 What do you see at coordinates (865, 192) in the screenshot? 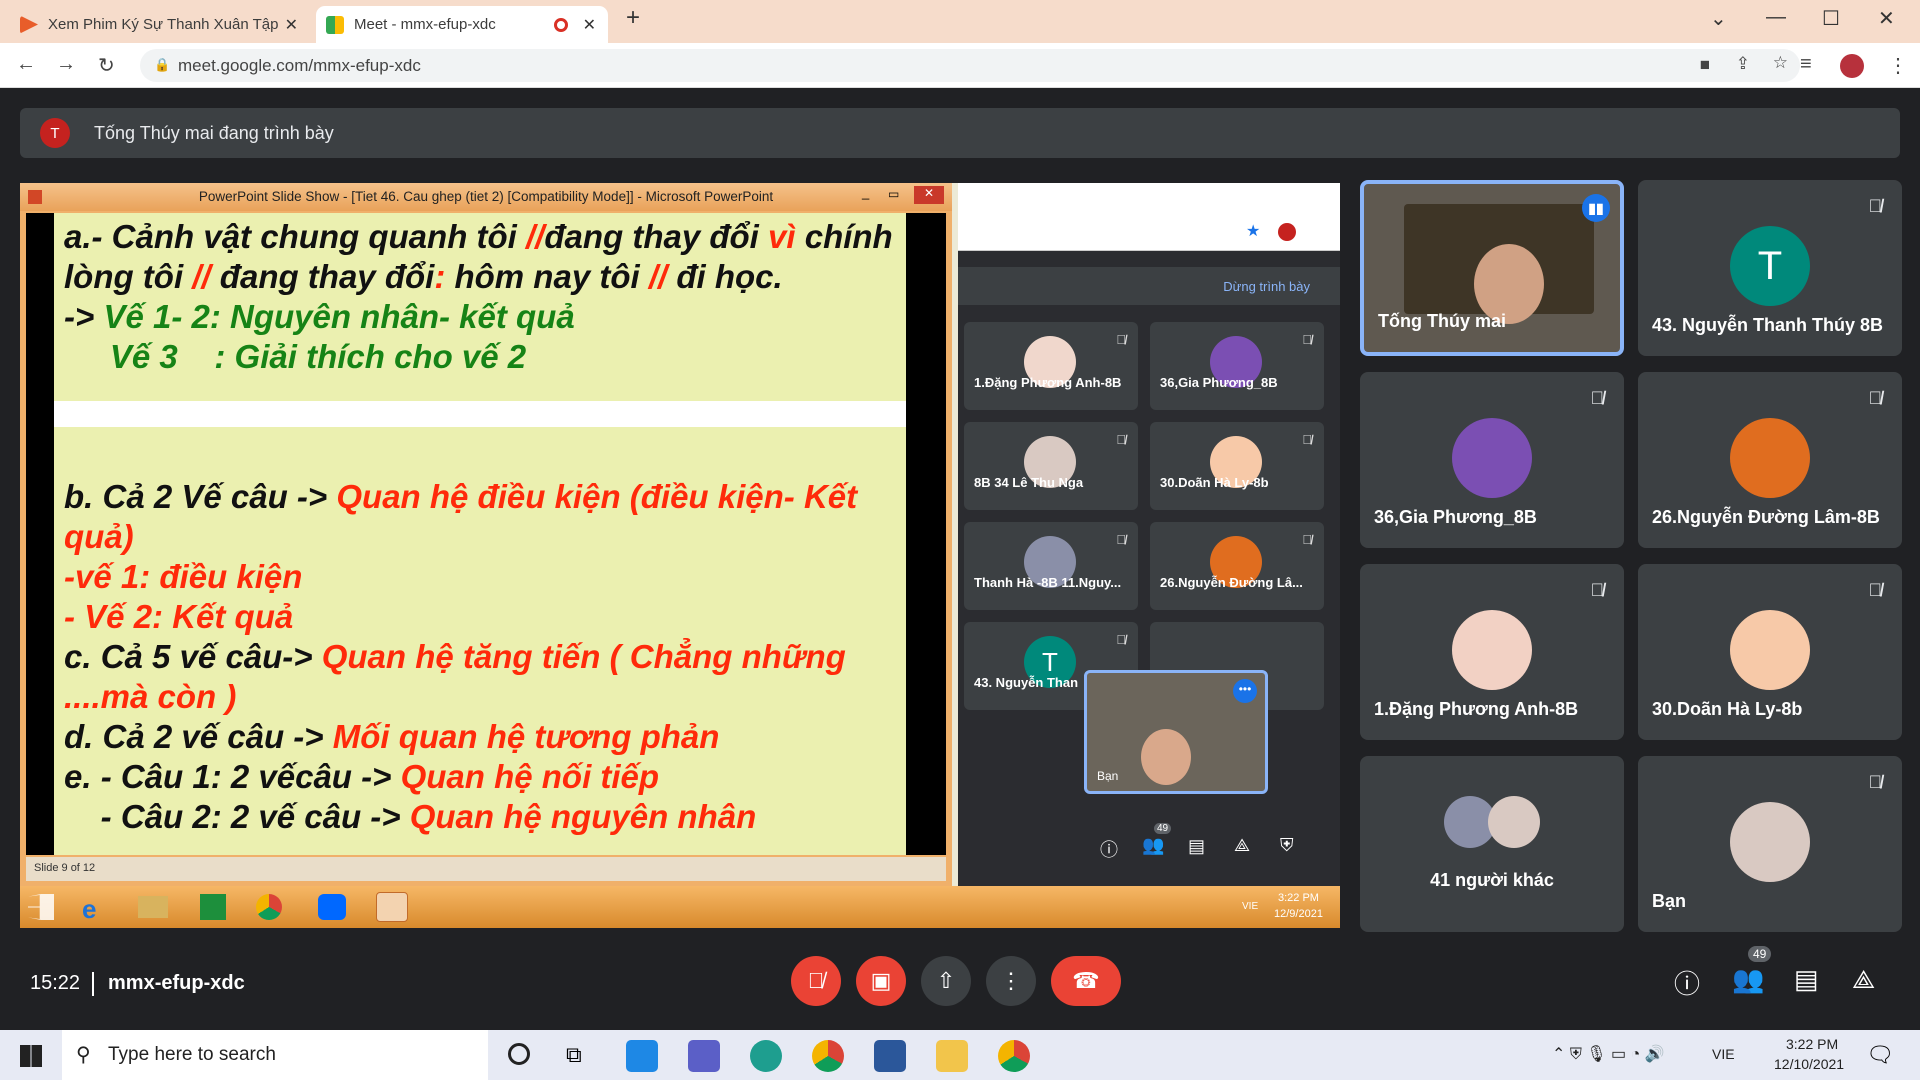
I see `ppt-minimize-icon: _` at bounding box center [865, 192].